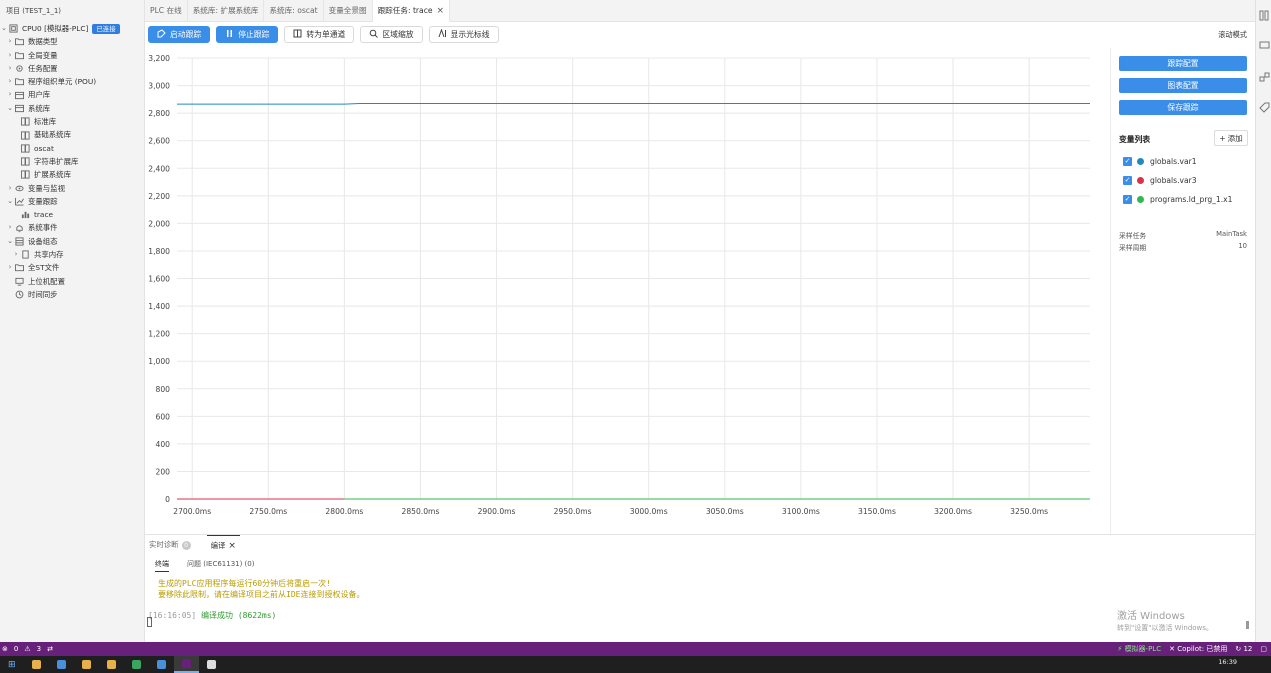 The image size is (1271, 673). What do you see at coordinates (1160, 180) in the screenshot?
I see `variable-row: ✓ globals.var3` at bounding box center [1160, 180].